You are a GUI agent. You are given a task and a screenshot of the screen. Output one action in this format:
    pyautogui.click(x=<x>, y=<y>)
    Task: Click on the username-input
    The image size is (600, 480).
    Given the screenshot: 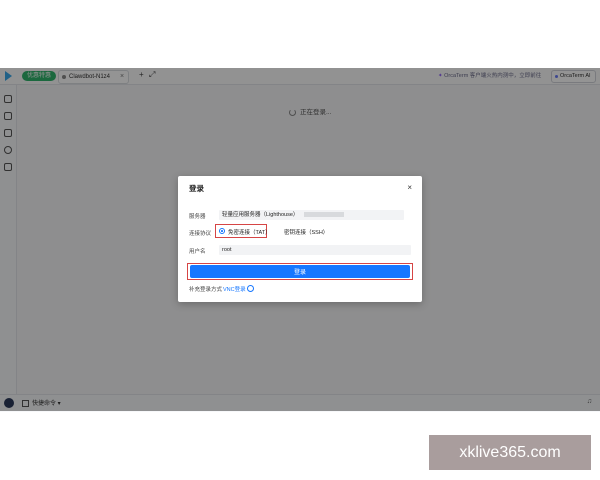 What is the action you would take?
    pyautogui.click(x=315, y=250)
    